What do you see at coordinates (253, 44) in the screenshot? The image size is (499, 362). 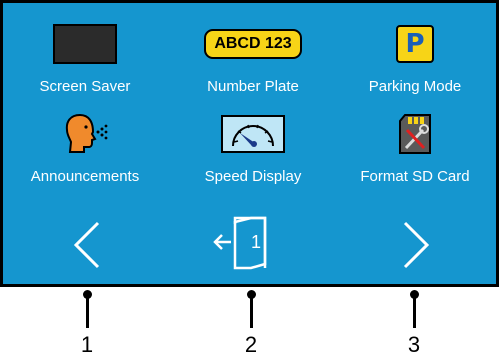 I see `number-plate-icon: ABCD 123` at bounding box center [253, 44].